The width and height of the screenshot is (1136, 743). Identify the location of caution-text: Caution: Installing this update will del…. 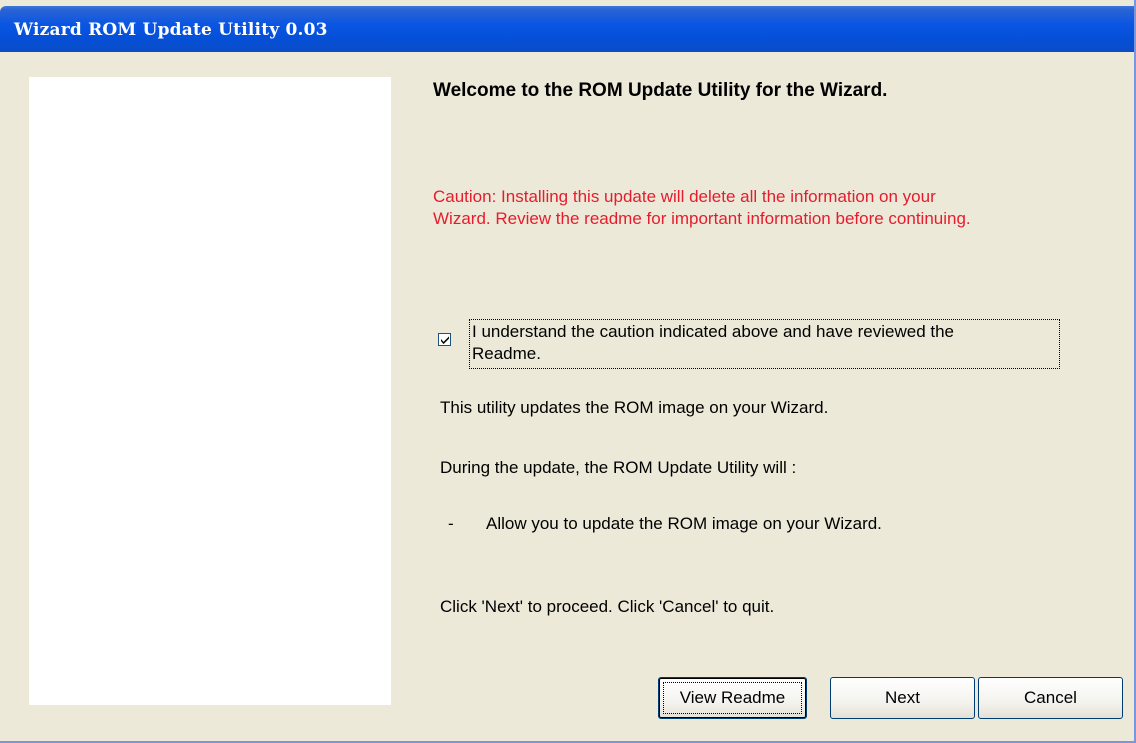
(773, 208).